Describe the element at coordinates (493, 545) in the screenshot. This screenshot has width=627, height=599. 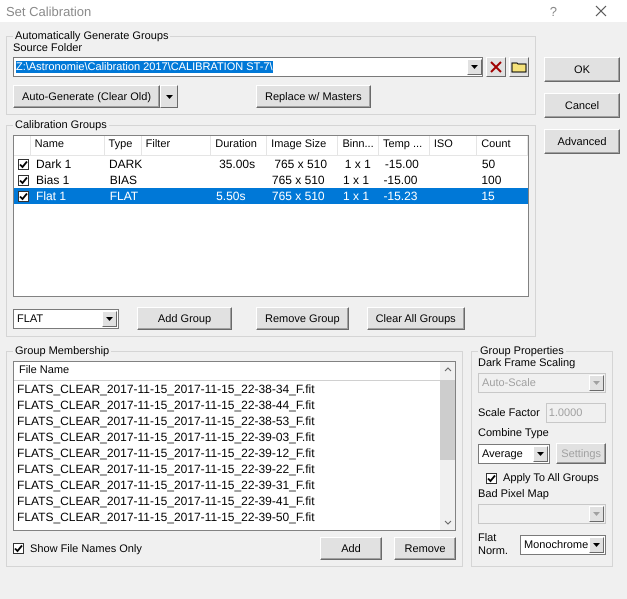
I see `field-label: Flat Norm.` at that location.